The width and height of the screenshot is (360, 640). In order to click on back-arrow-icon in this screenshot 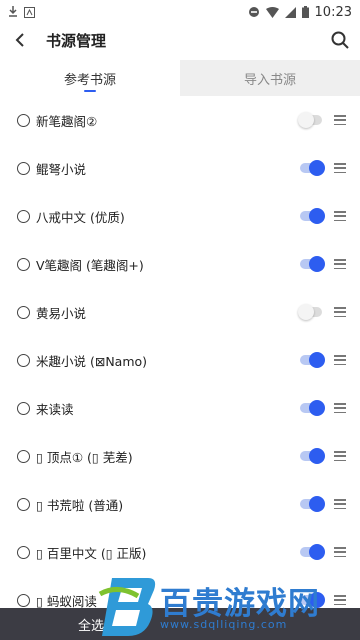, I will do `click(19, 40)`.